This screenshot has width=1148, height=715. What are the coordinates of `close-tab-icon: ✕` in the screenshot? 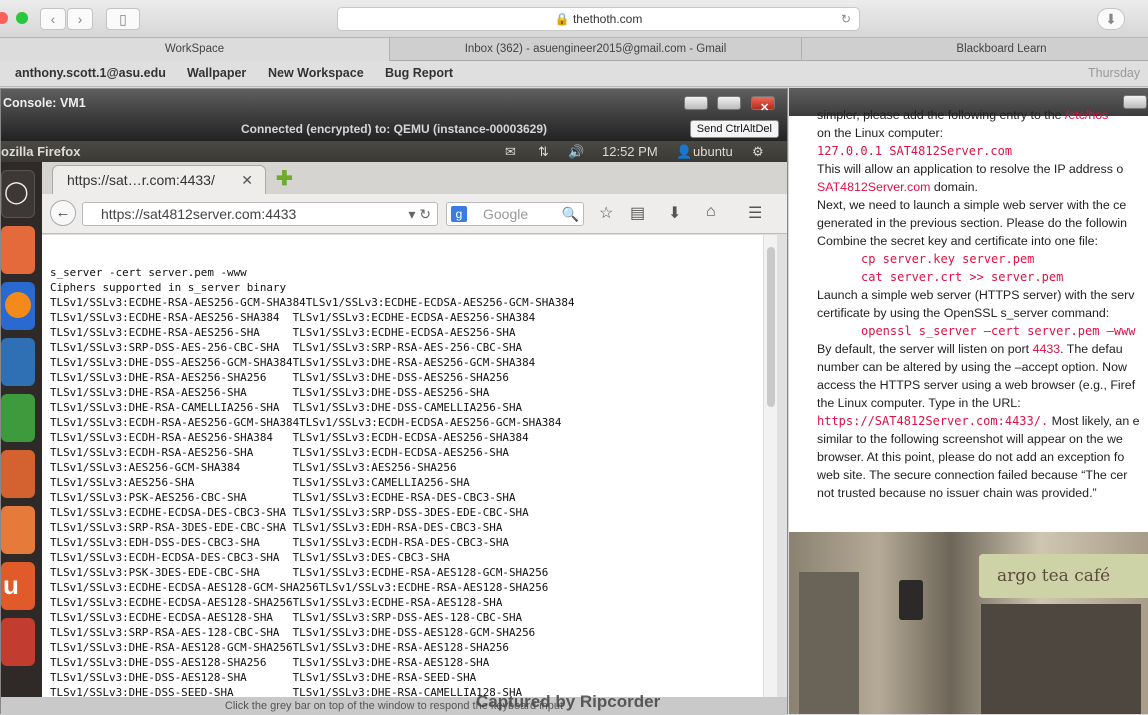 It's located at (247, 180).